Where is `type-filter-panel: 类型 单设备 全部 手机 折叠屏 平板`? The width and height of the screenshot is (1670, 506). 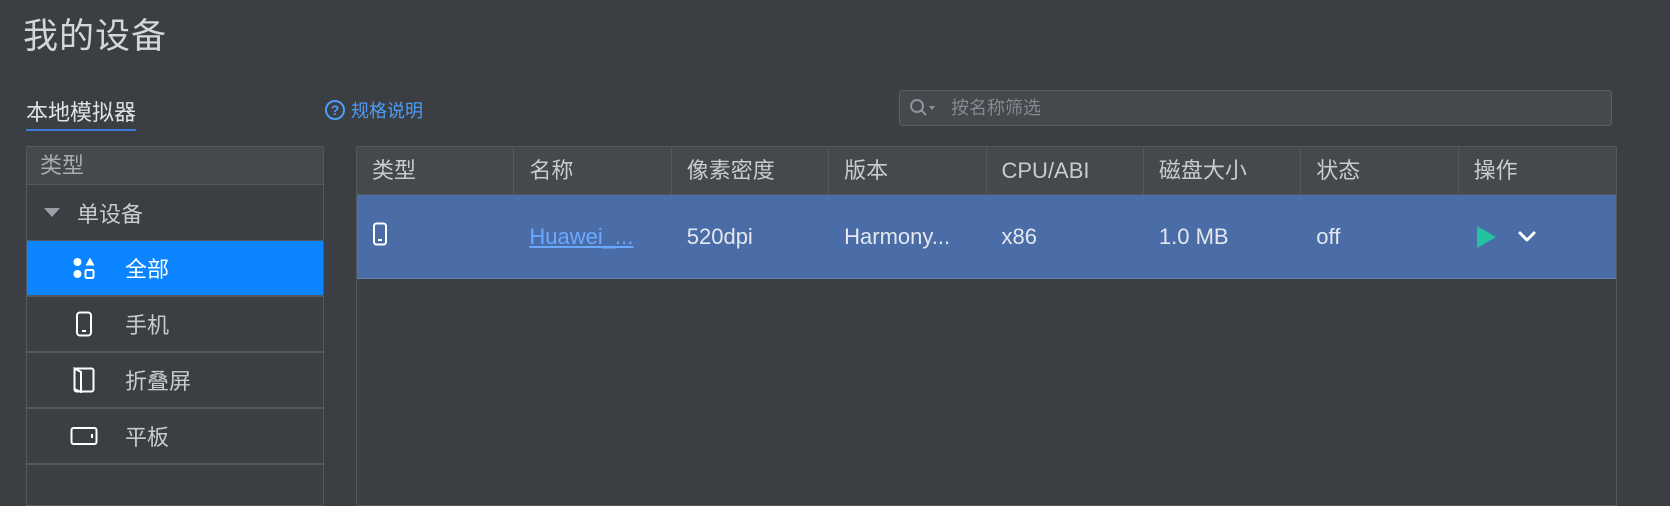 type-filter-panel: 类型 单设备 全部 手机 折叠屏 平板 is located at coordinates (175, 326).